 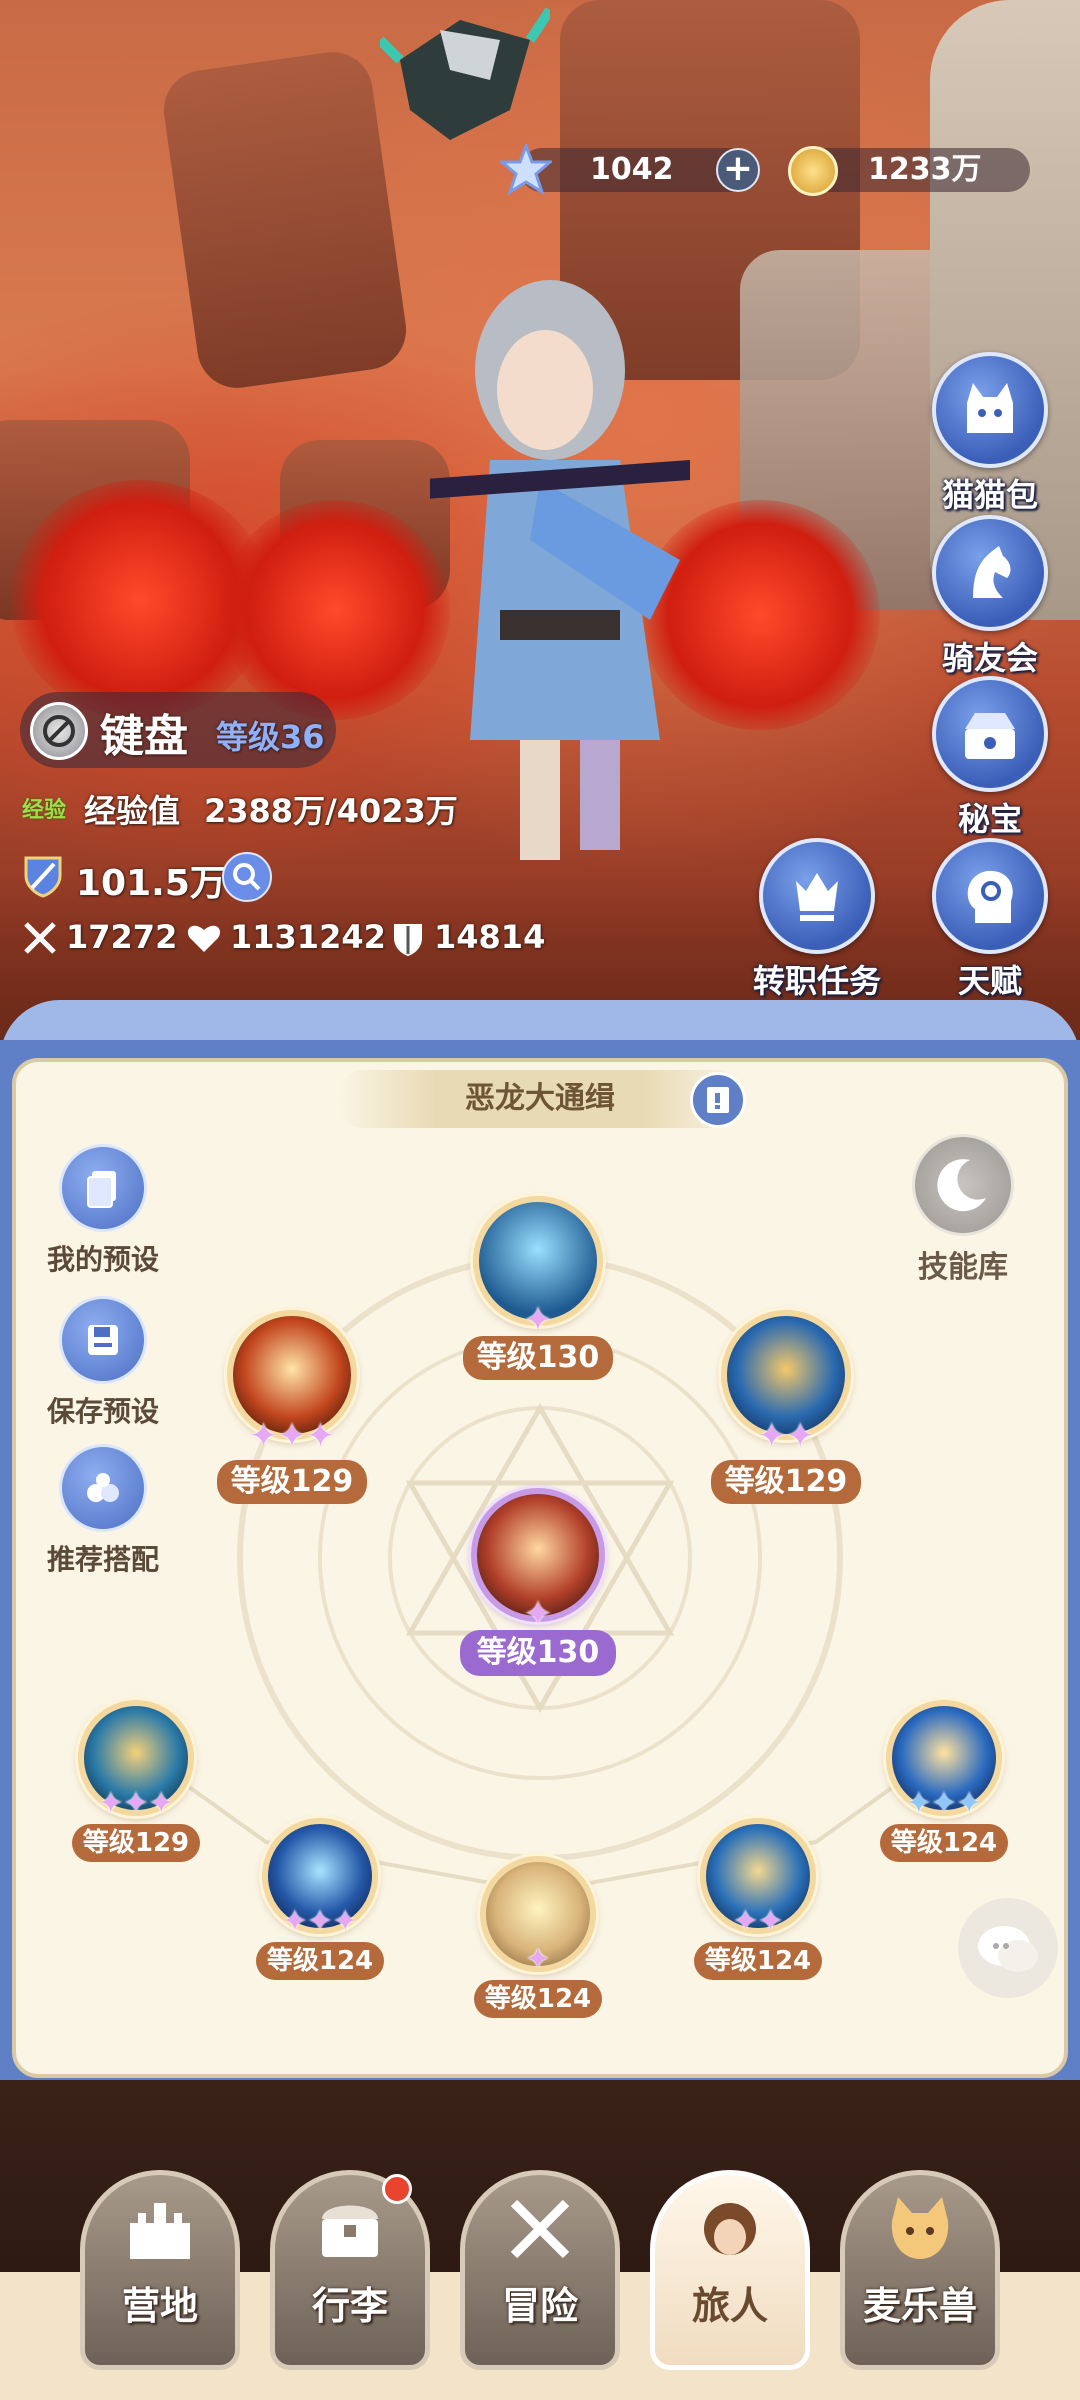 What do you see at coordinates (160, 2270) in the screenshot?
I see `tab-camp: 营地` at bounding box center [160, 2270].